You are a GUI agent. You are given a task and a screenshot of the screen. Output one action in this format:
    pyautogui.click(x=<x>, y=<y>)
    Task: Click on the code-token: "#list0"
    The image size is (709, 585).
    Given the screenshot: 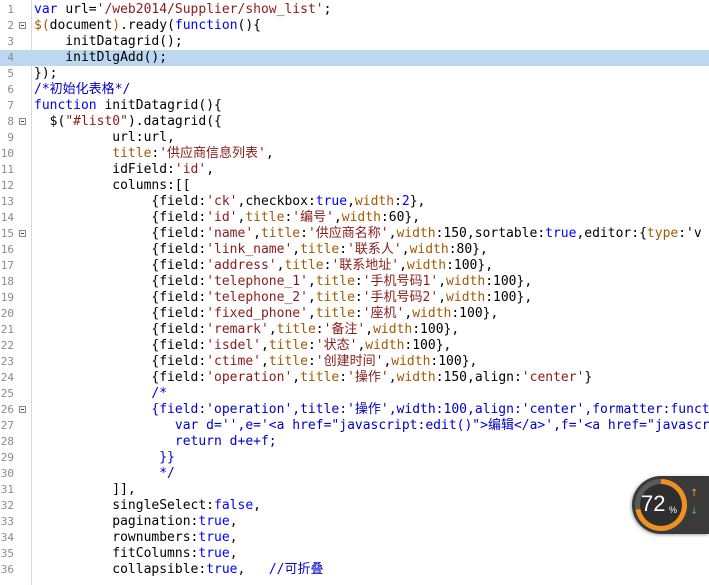 What is the action you would take?
    pyautogui.click(x=96, y=121)
    